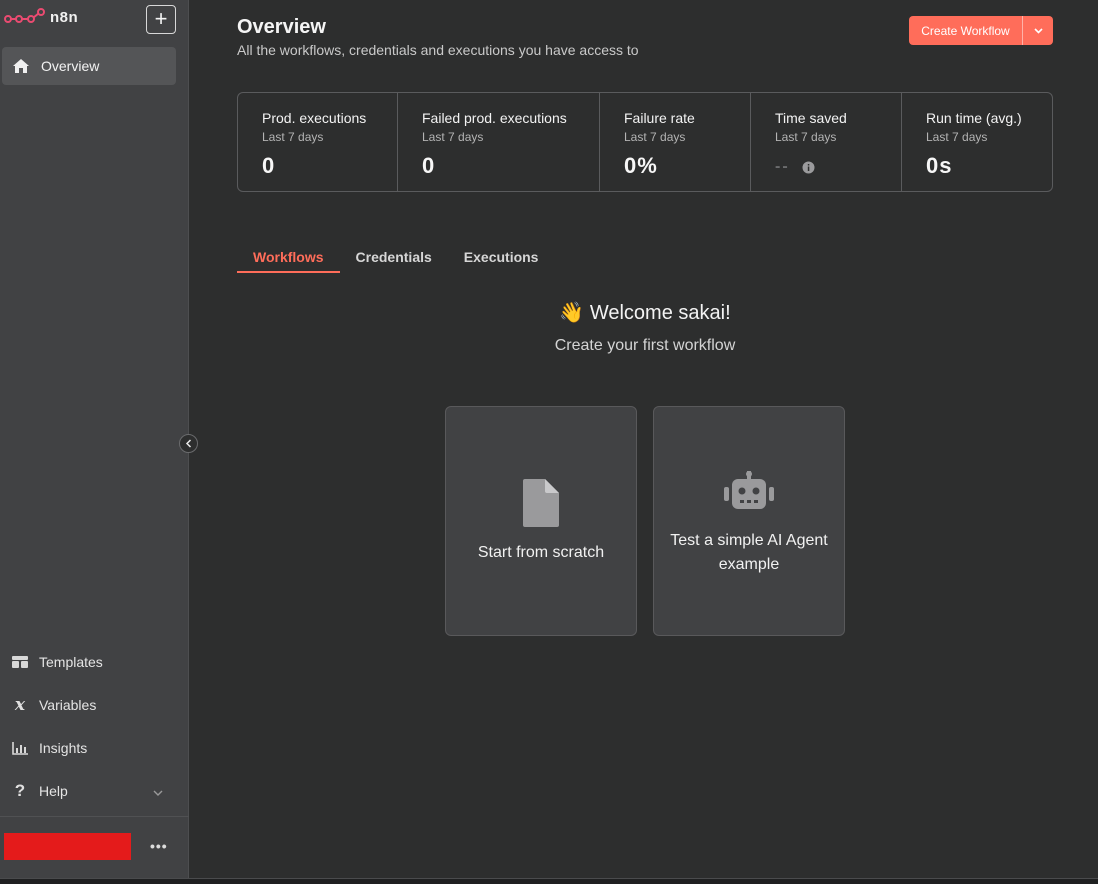 Image resolution: width=1098 pixels, height=884 pixels. What do you see at coordinates (70, 66) in the screenshot?
I see `sidebar-item-label: Overview` at bounding box center [70, 66].